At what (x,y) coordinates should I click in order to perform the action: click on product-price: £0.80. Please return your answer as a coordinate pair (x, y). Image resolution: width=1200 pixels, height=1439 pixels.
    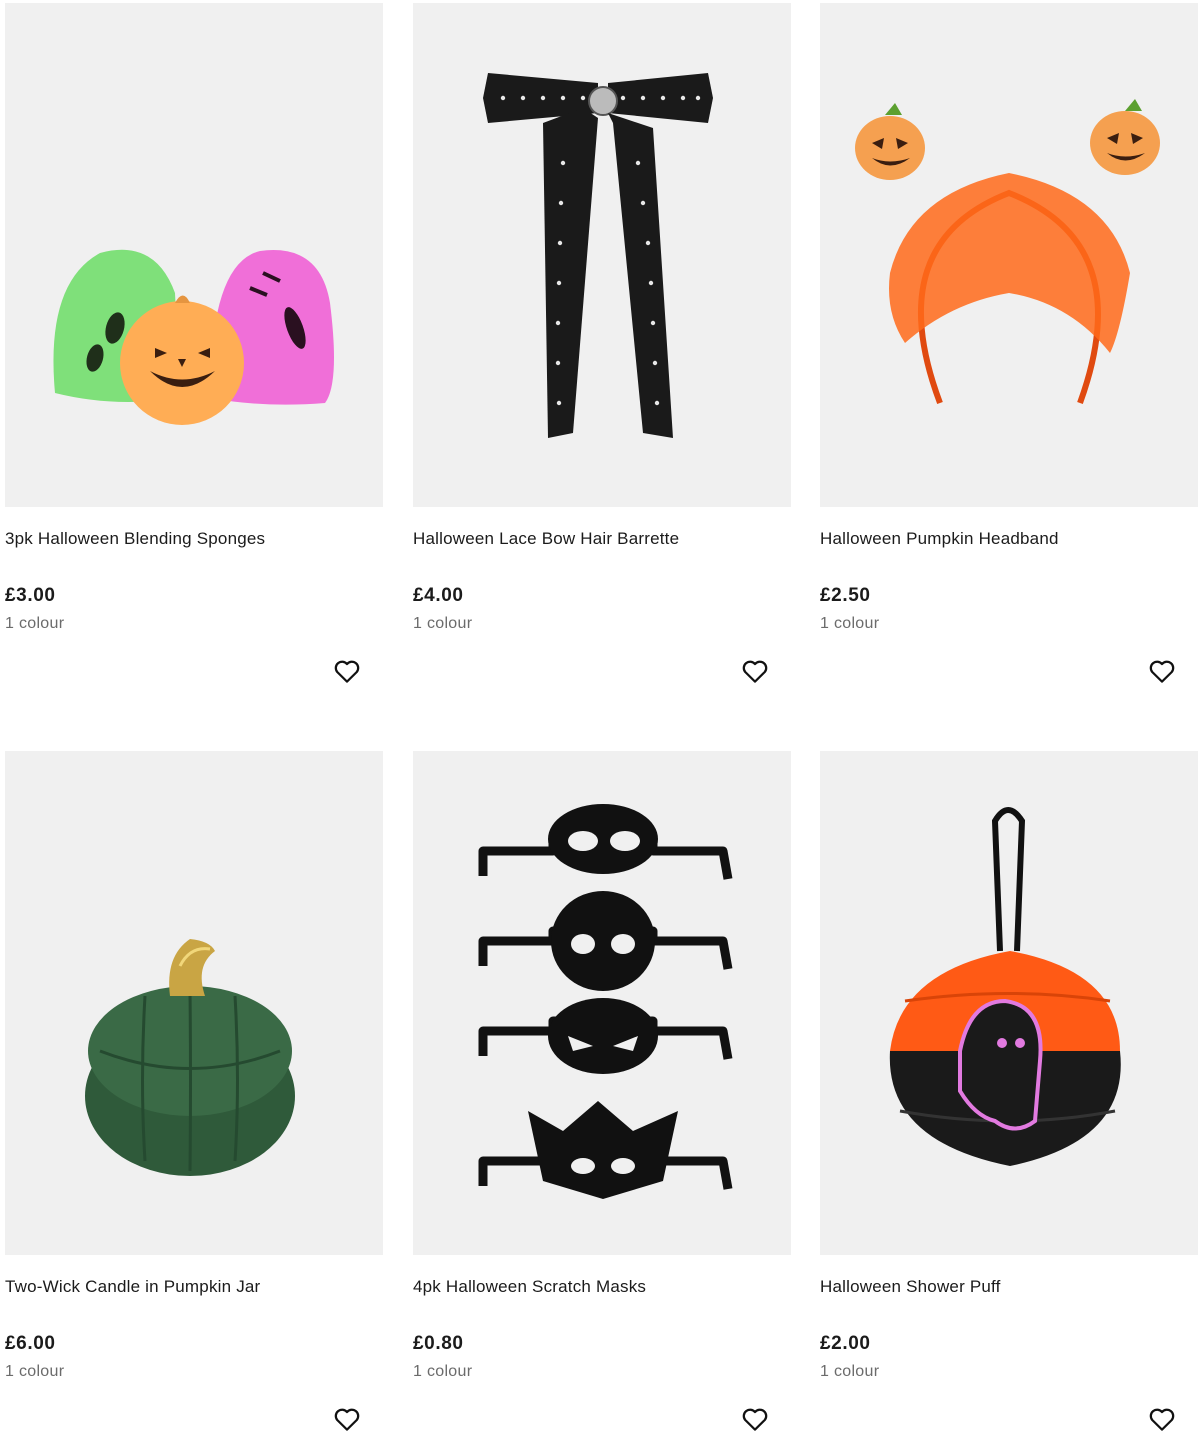
    Looking at the image, I should click on (438, 1343).